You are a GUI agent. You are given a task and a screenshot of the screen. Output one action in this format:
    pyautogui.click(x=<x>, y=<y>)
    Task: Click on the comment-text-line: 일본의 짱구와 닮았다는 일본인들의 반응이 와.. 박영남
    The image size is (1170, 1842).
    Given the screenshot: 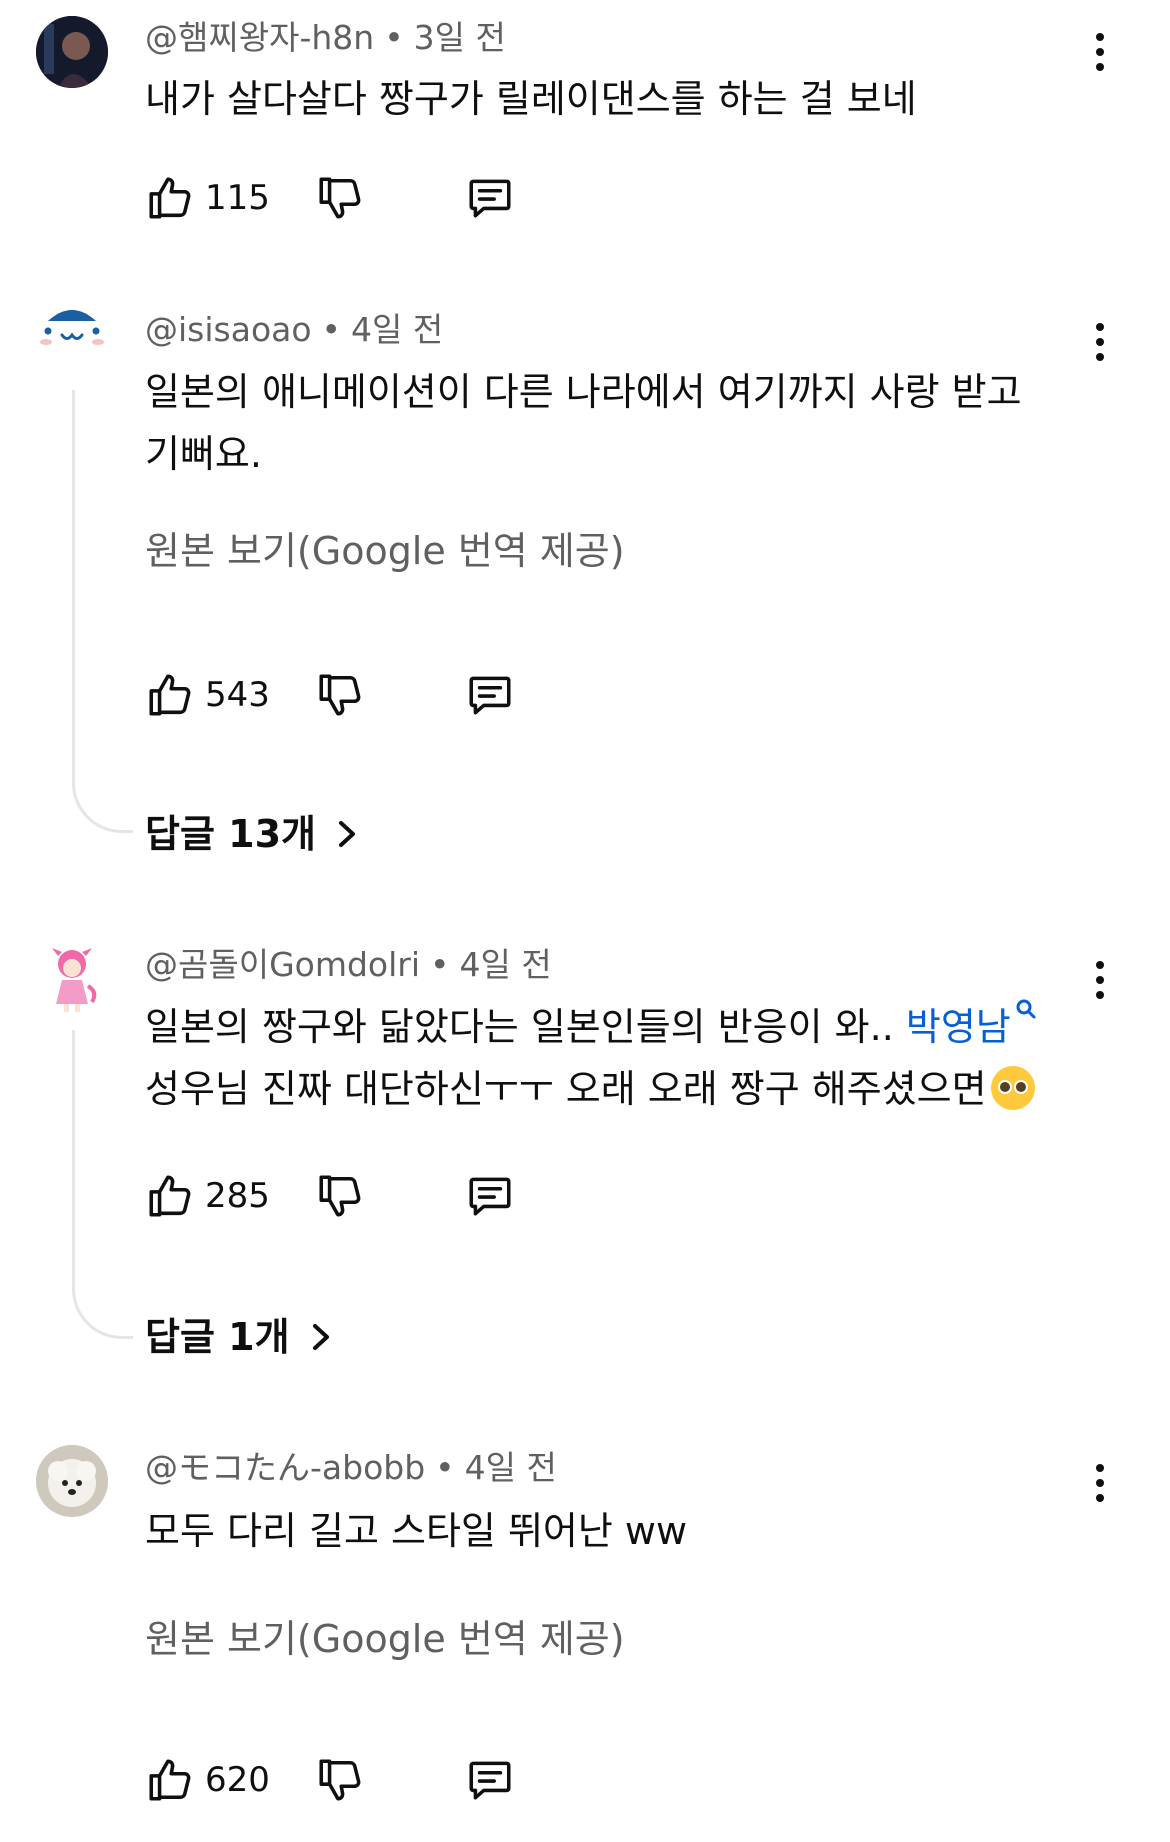 What is the action you would take?
    pyautogui.click(x=592, y=1027)
    